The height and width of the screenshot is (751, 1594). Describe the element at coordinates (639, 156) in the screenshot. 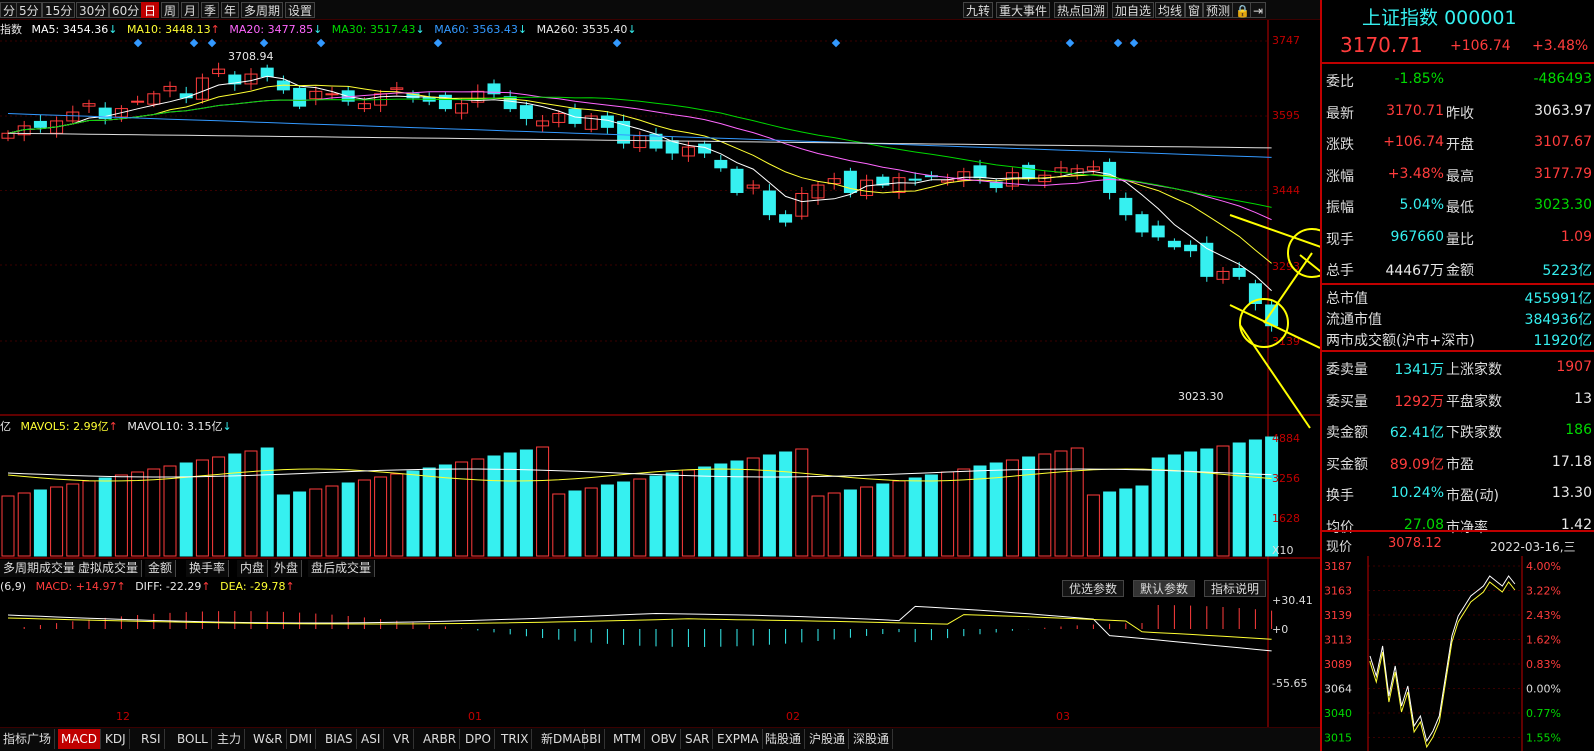

I see `ma-line` at that location.